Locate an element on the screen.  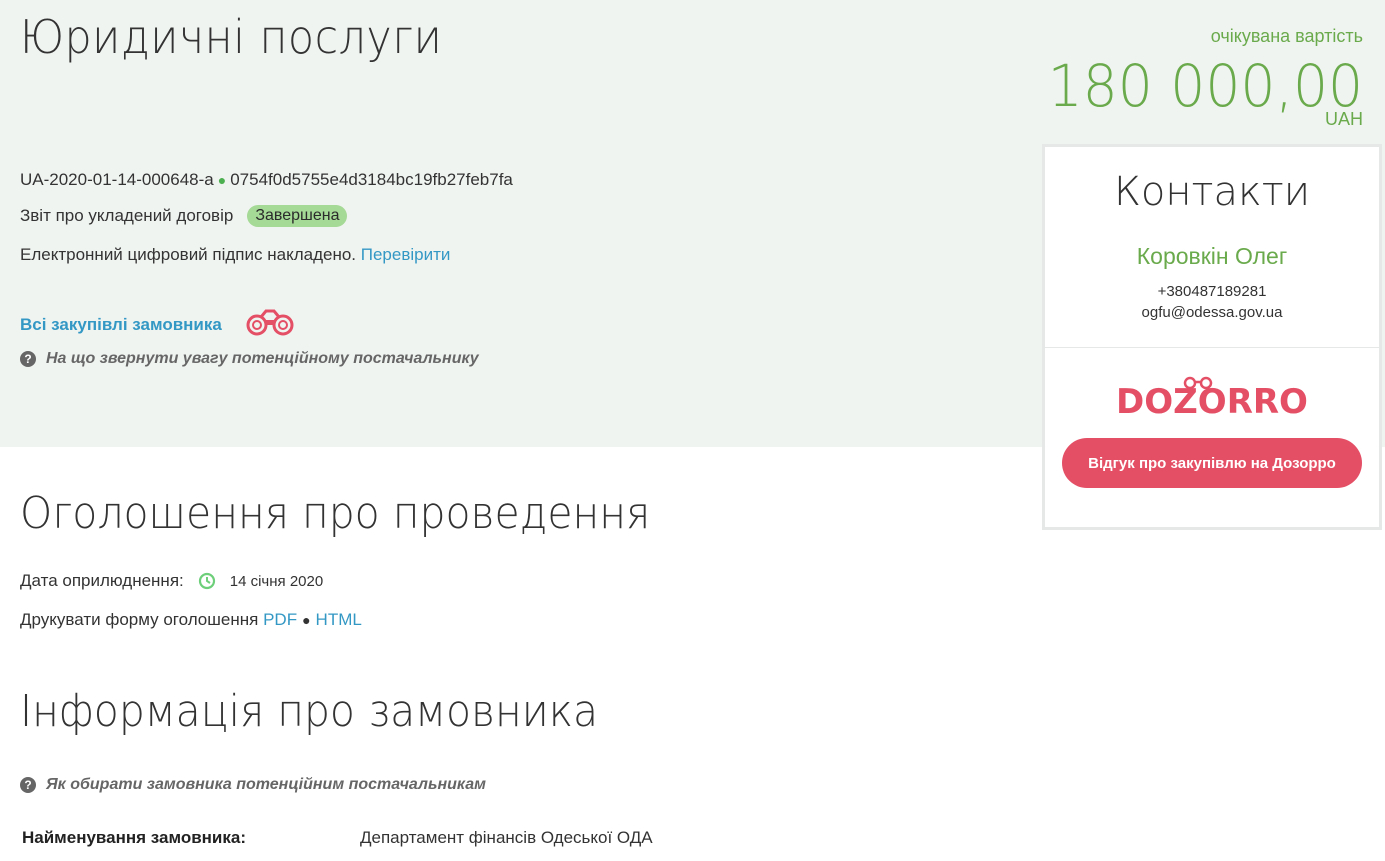
announcement-title: Оголошення про проведення is located at coordinates (335, 513).